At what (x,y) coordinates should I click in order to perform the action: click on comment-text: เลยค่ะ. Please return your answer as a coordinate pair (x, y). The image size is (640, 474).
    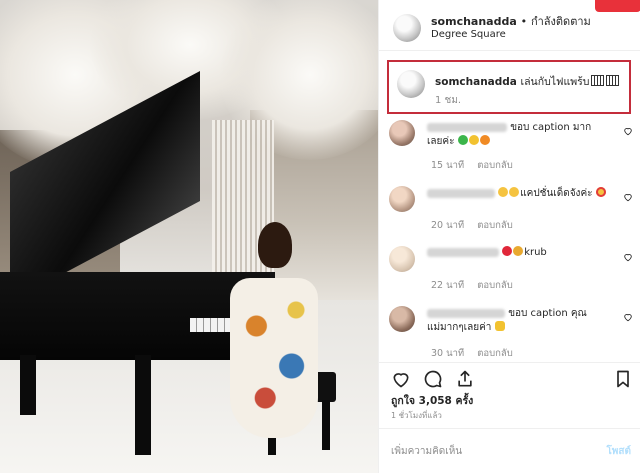
    Looking at the image, I should click on (441, 141).